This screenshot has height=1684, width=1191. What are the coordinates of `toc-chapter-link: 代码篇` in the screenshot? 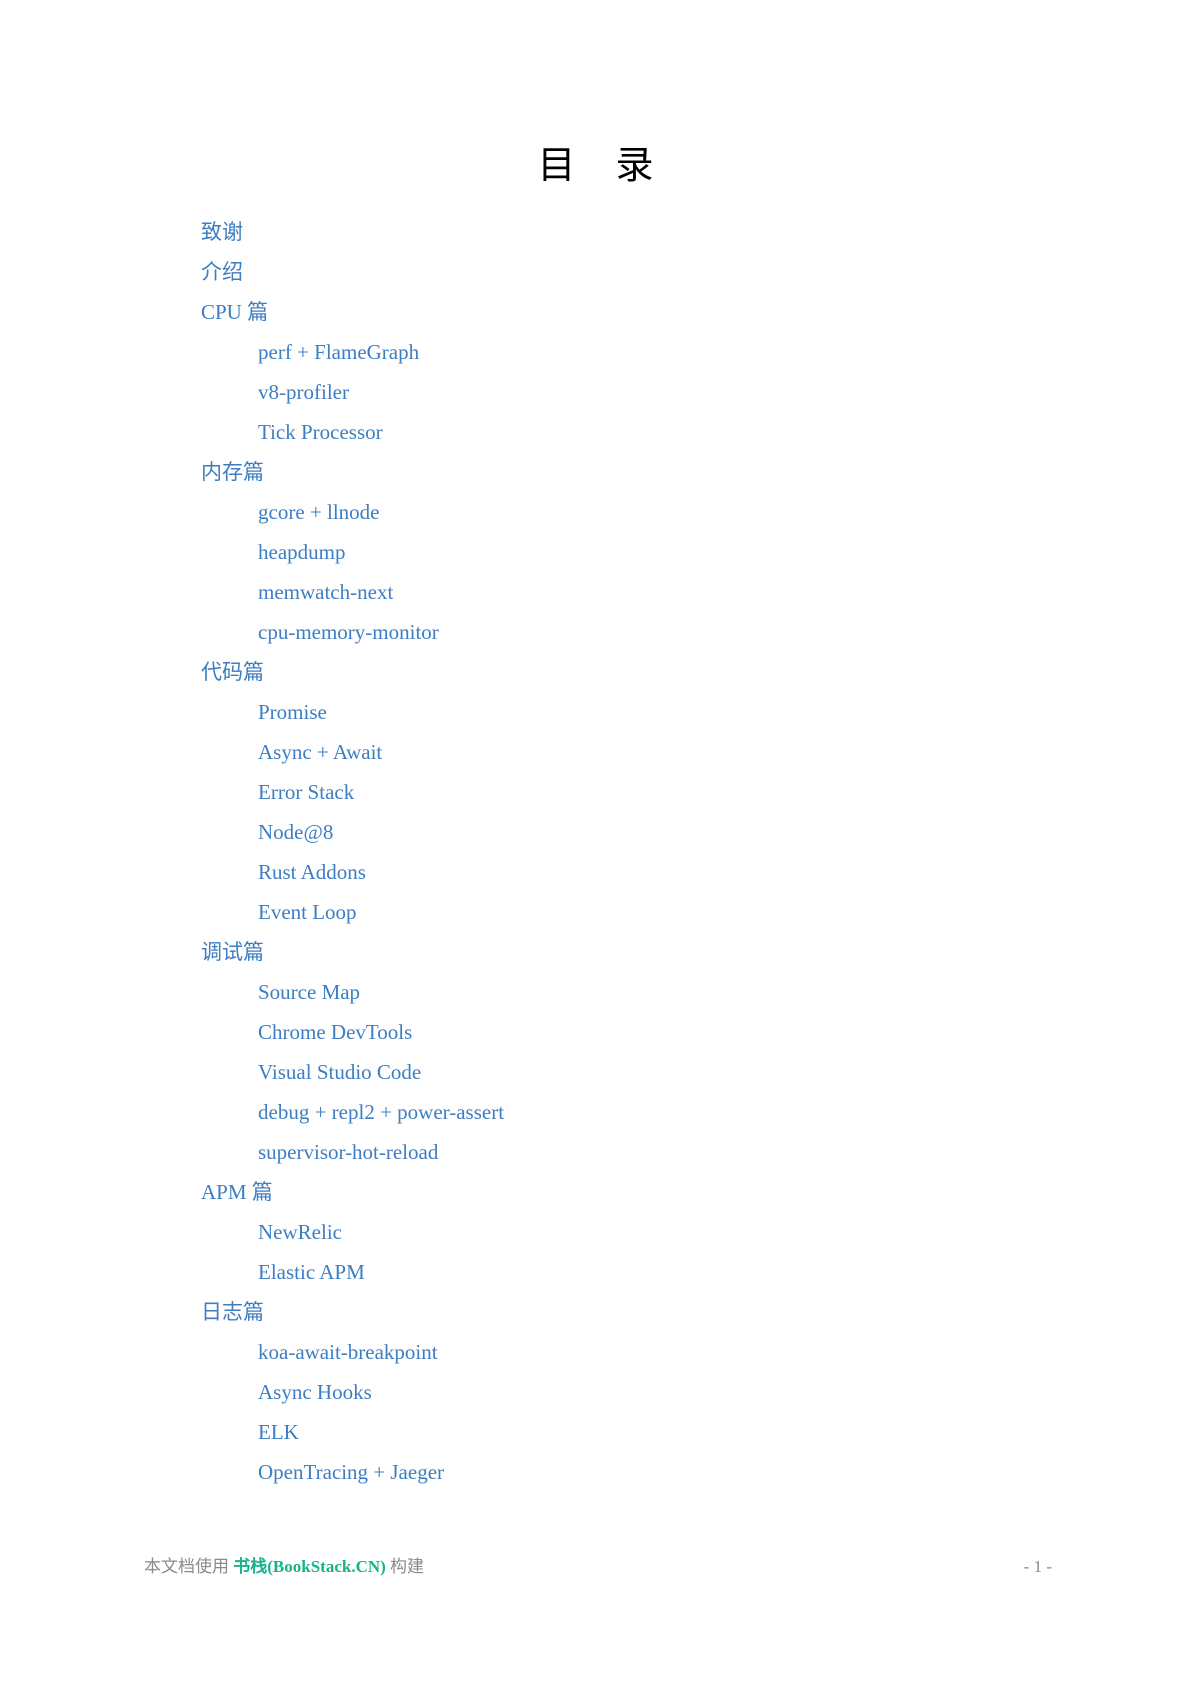 It's located at (232, 676).